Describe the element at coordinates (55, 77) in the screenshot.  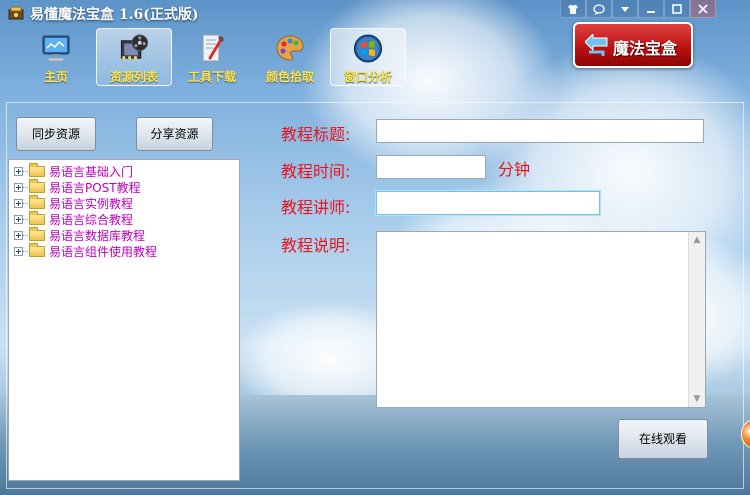
I see `toolbar-label: 主页` at that location.